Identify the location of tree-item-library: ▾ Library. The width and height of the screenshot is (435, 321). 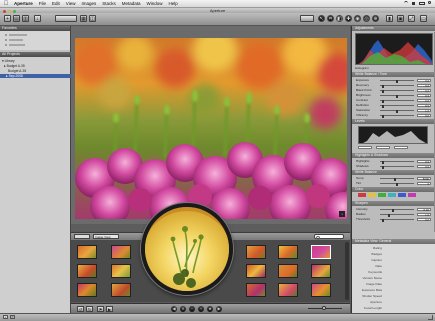
(36, 61).